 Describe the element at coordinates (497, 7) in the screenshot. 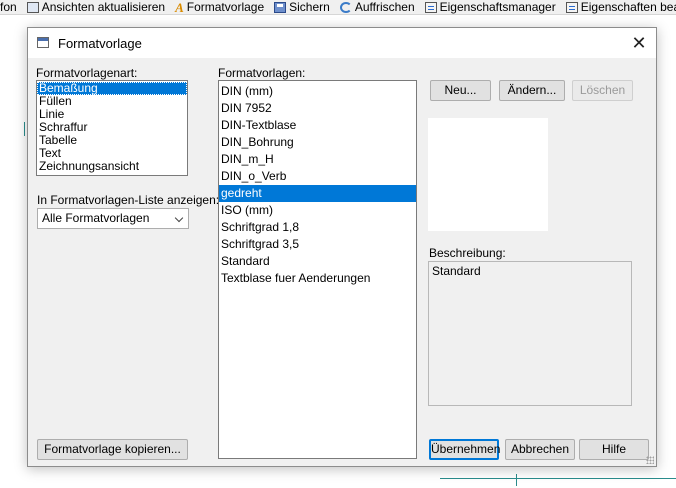

I see `toolbar-item-label: Eigenschaftsmanager` at that location.